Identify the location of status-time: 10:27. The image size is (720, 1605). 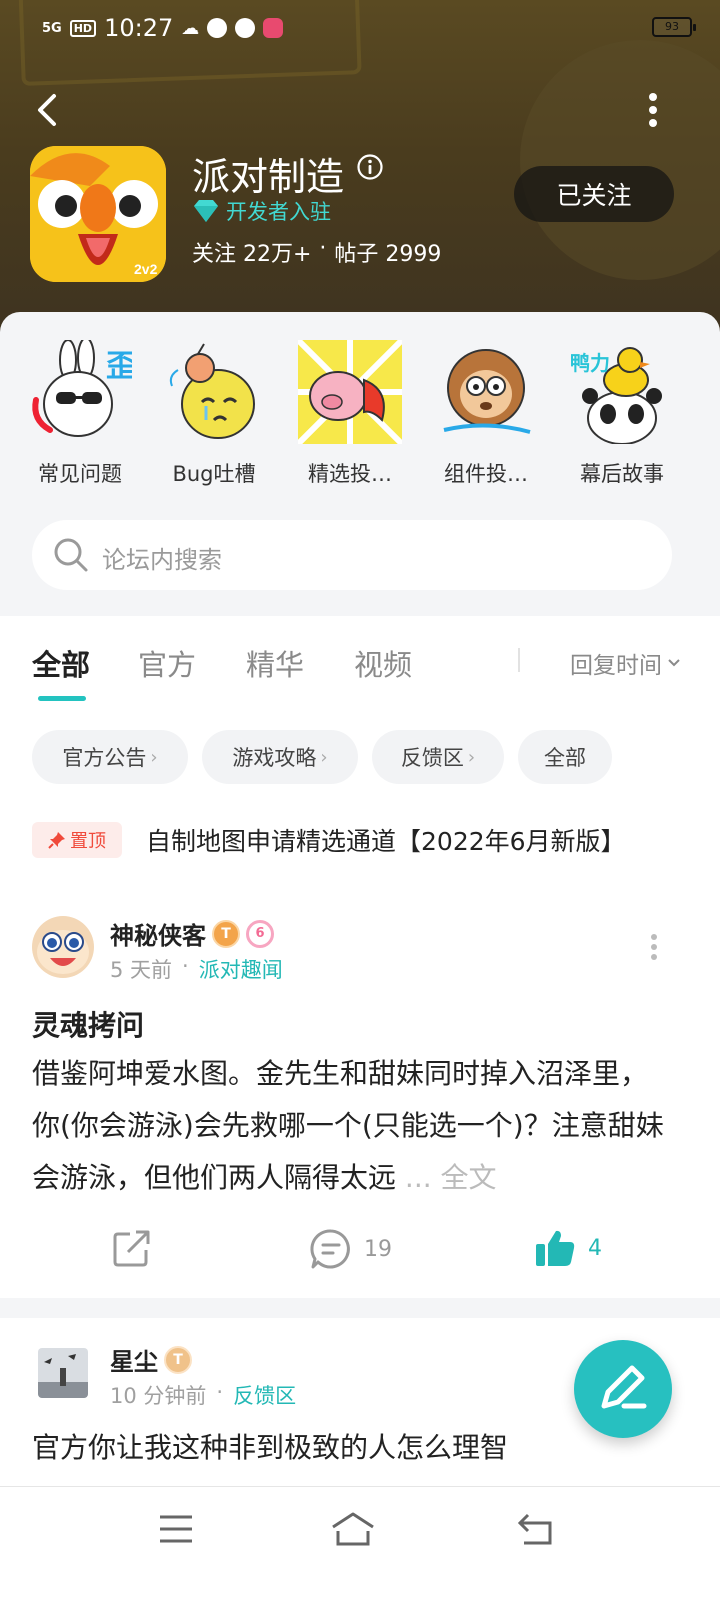
(139, 28).